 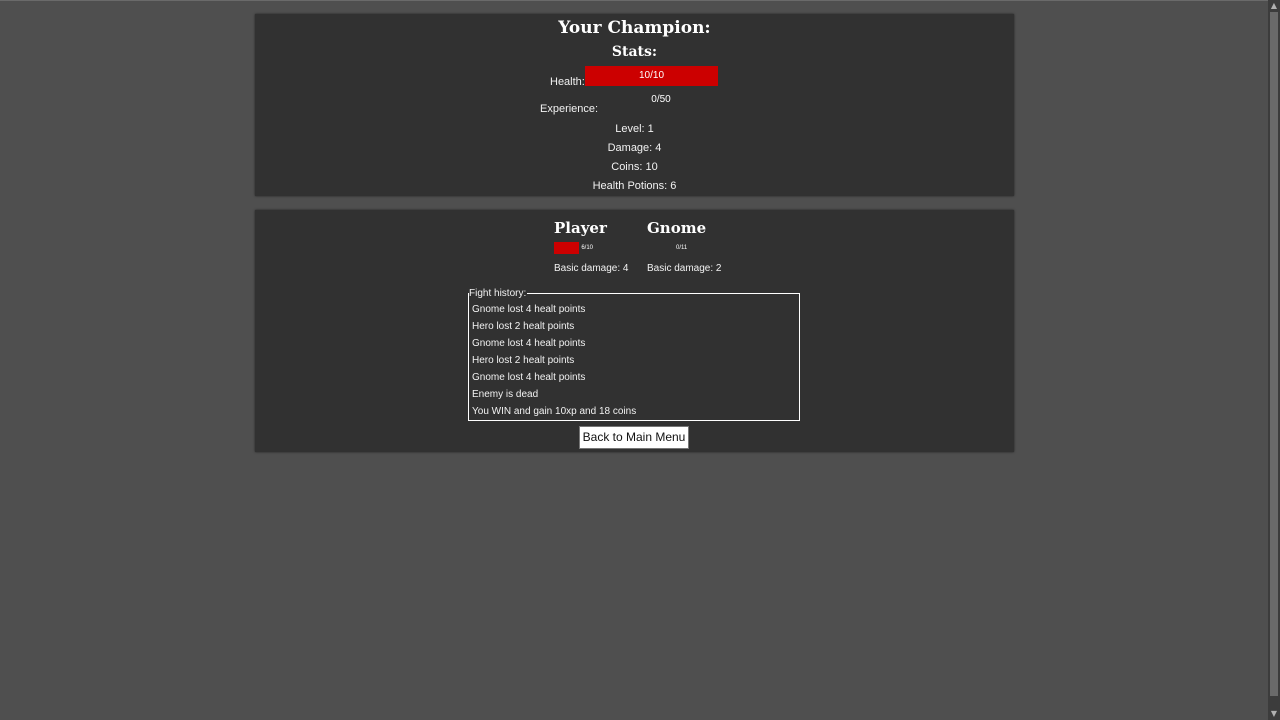 What do you see at coordinates (498, 293) in the screenshot?
I see `fight-history-label: Fight history:` at bounding box center [498, 293].